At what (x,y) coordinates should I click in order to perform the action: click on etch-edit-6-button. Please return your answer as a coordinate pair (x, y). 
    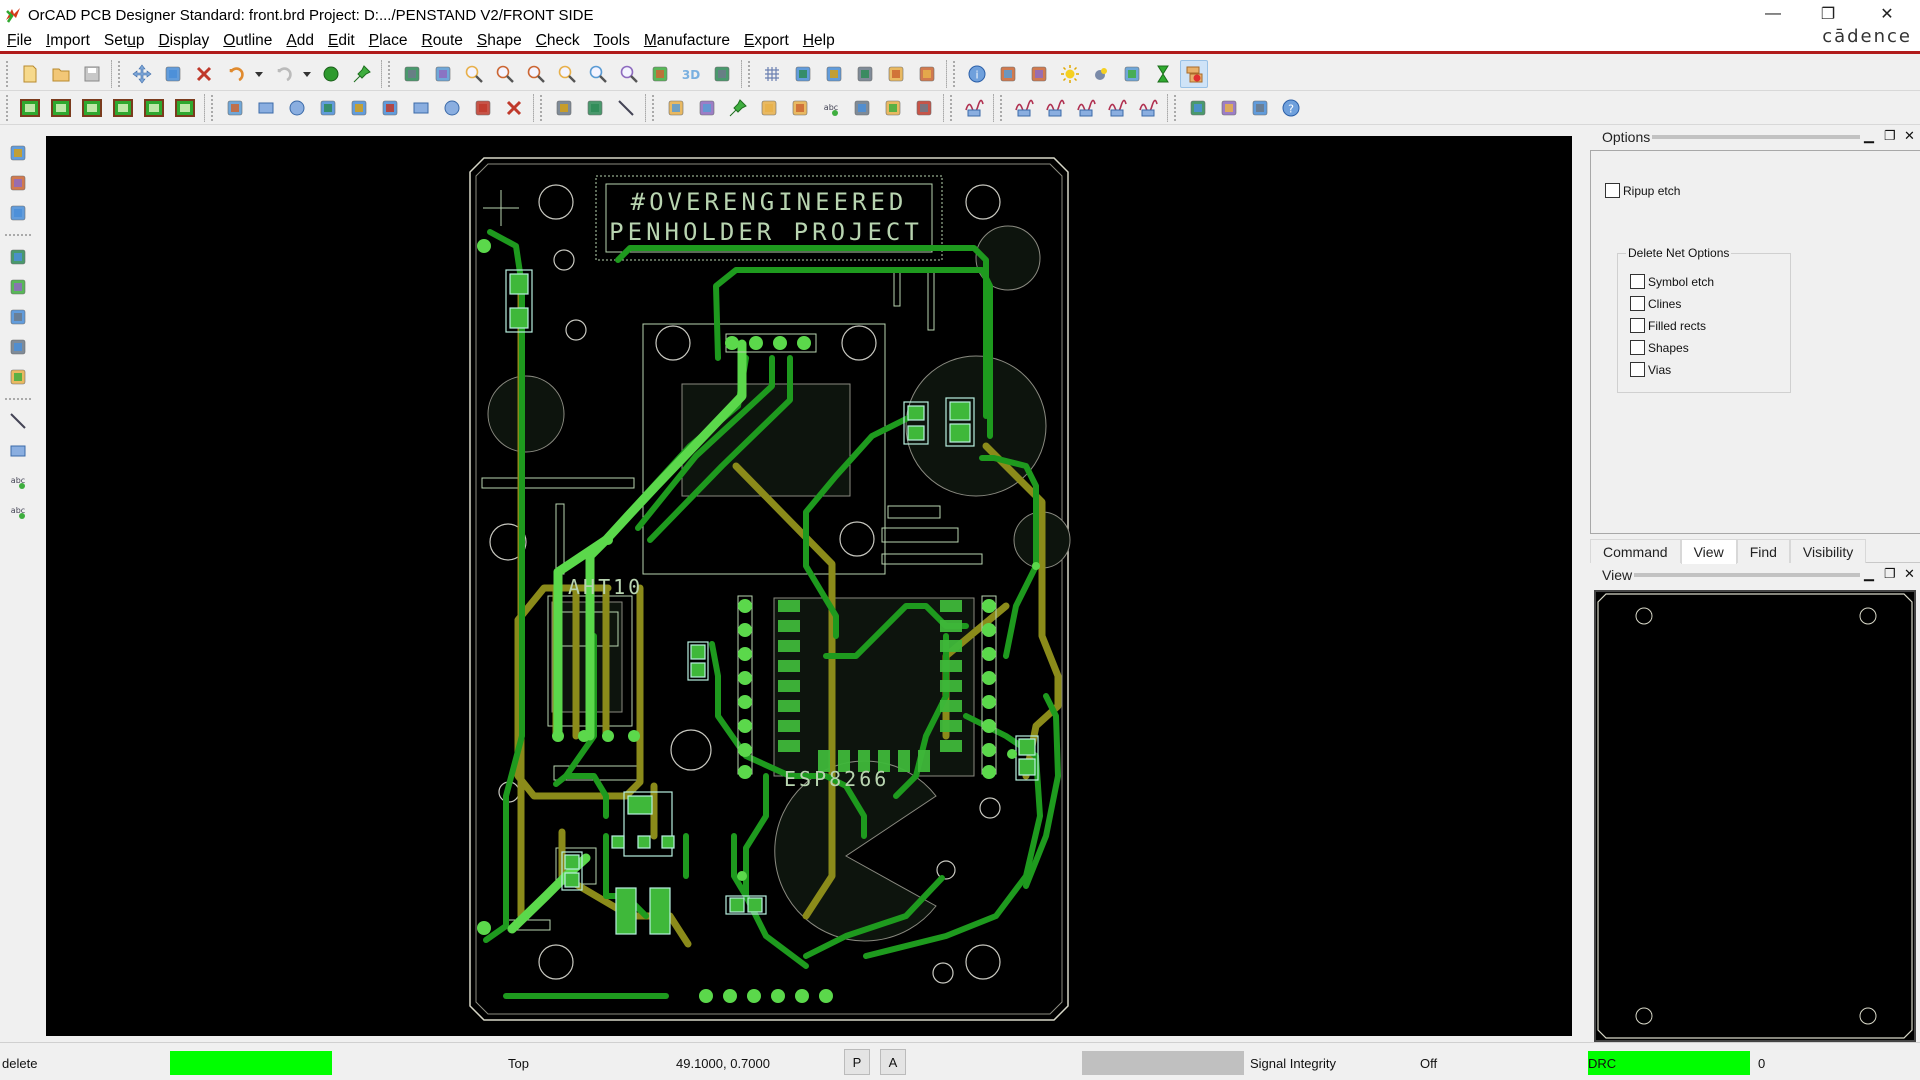
    Looking at the image, I should click on (185, 108).